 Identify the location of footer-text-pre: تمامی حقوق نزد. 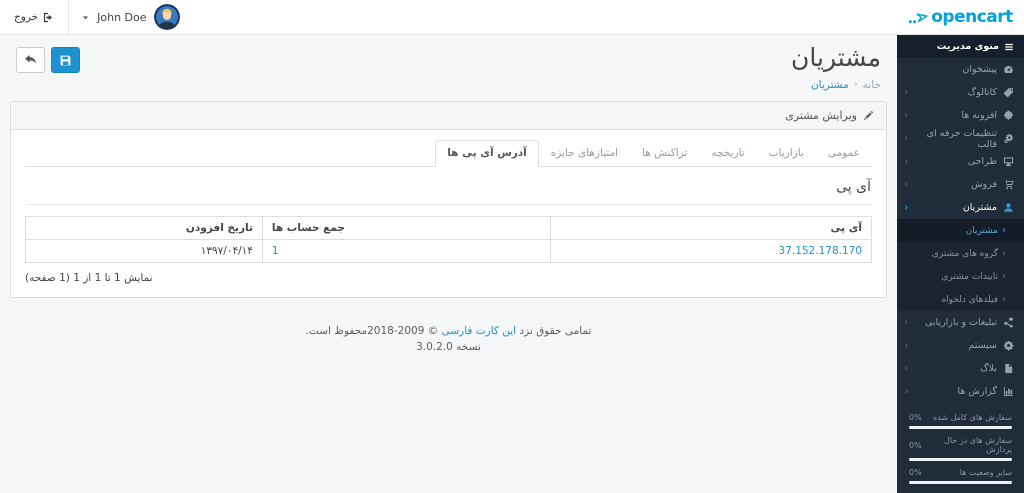
(555, 330).